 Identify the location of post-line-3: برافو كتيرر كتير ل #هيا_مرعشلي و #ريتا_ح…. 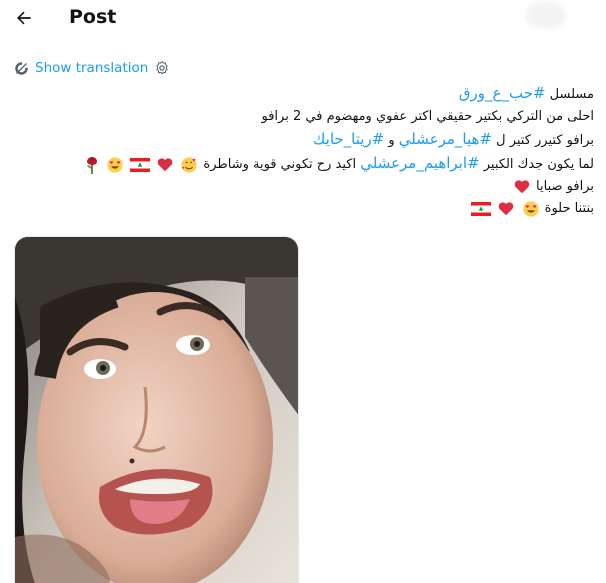
(453, 139).